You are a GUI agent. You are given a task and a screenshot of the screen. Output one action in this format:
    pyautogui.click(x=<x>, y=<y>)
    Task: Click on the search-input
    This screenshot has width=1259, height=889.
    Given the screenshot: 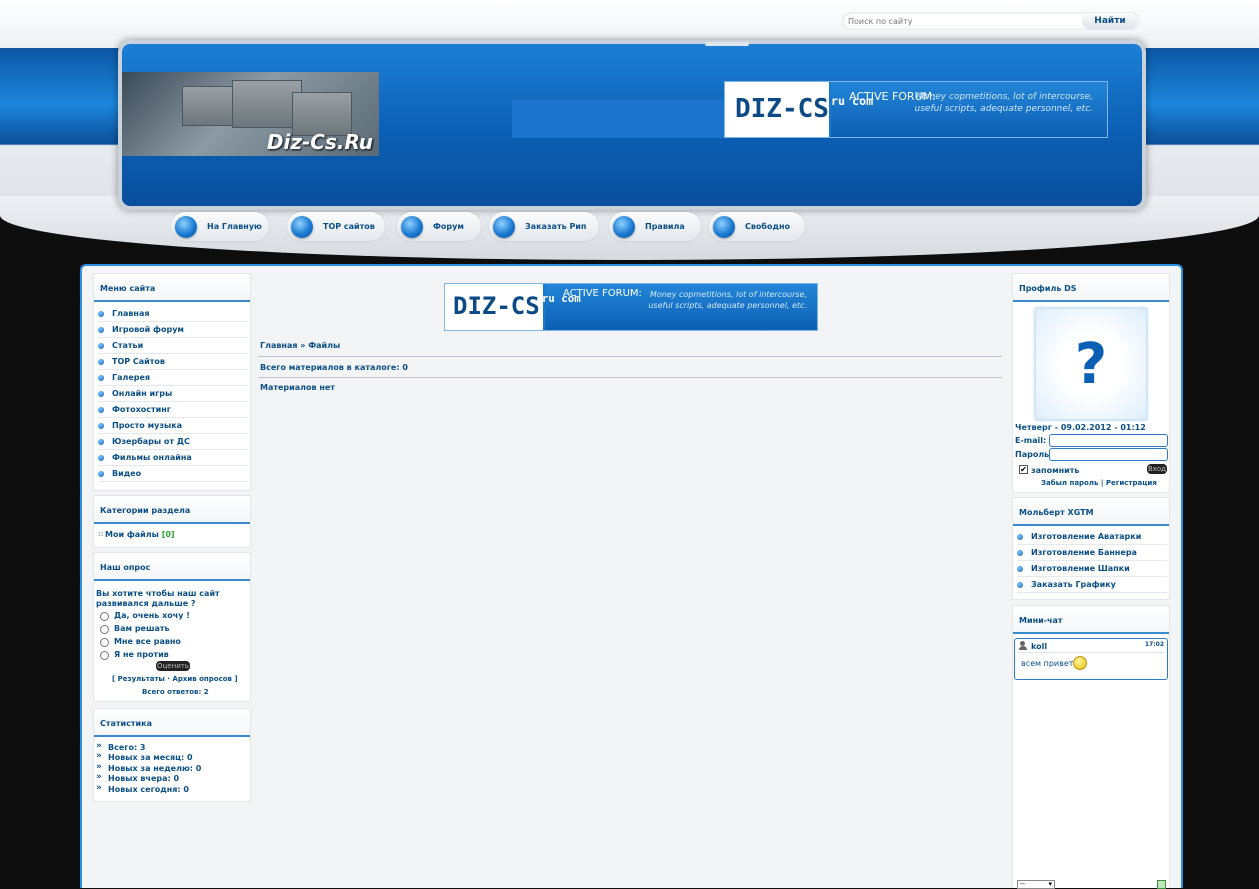 What is the action you would take?
    pyautogui.click(x=963, y=21)
    